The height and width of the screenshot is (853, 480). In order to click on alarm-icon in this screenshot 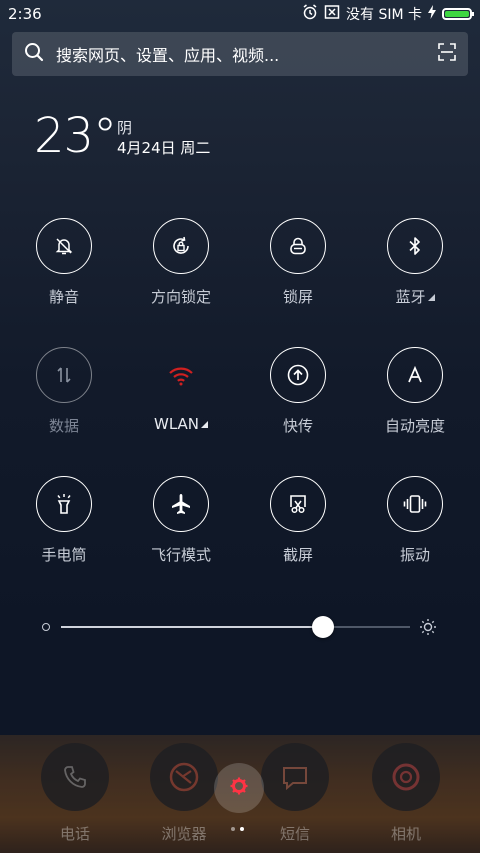, I will do `click(310, 14)`.